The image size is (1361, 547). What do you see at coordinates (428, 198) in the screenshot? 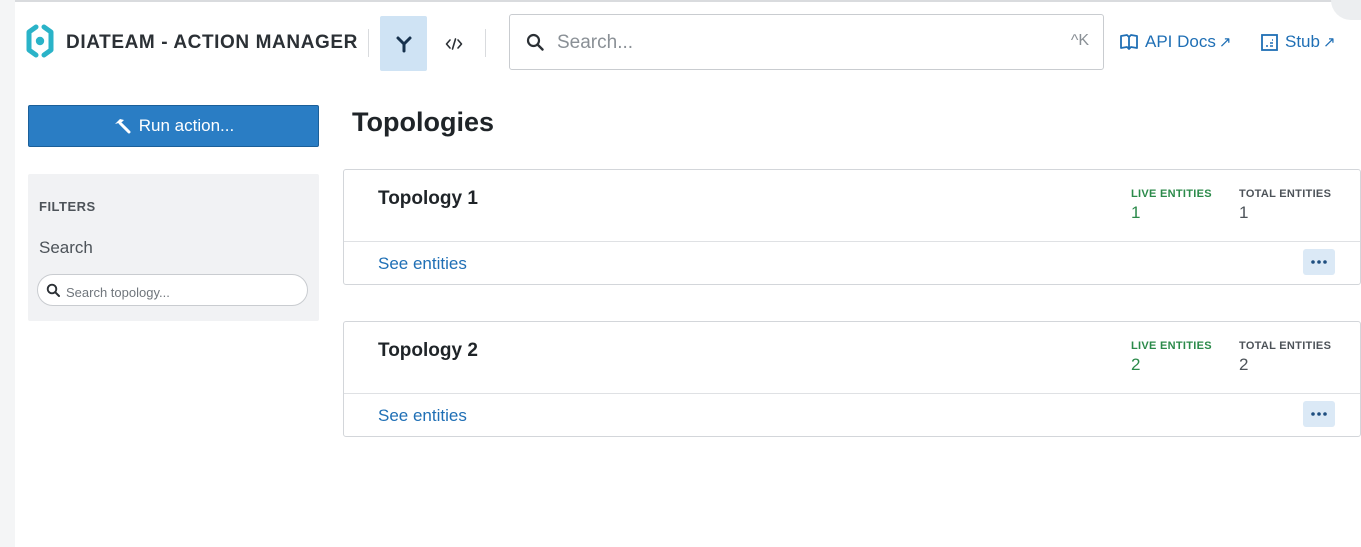
I see `topology-name: Topology 1` at bounding box center [428, 198].